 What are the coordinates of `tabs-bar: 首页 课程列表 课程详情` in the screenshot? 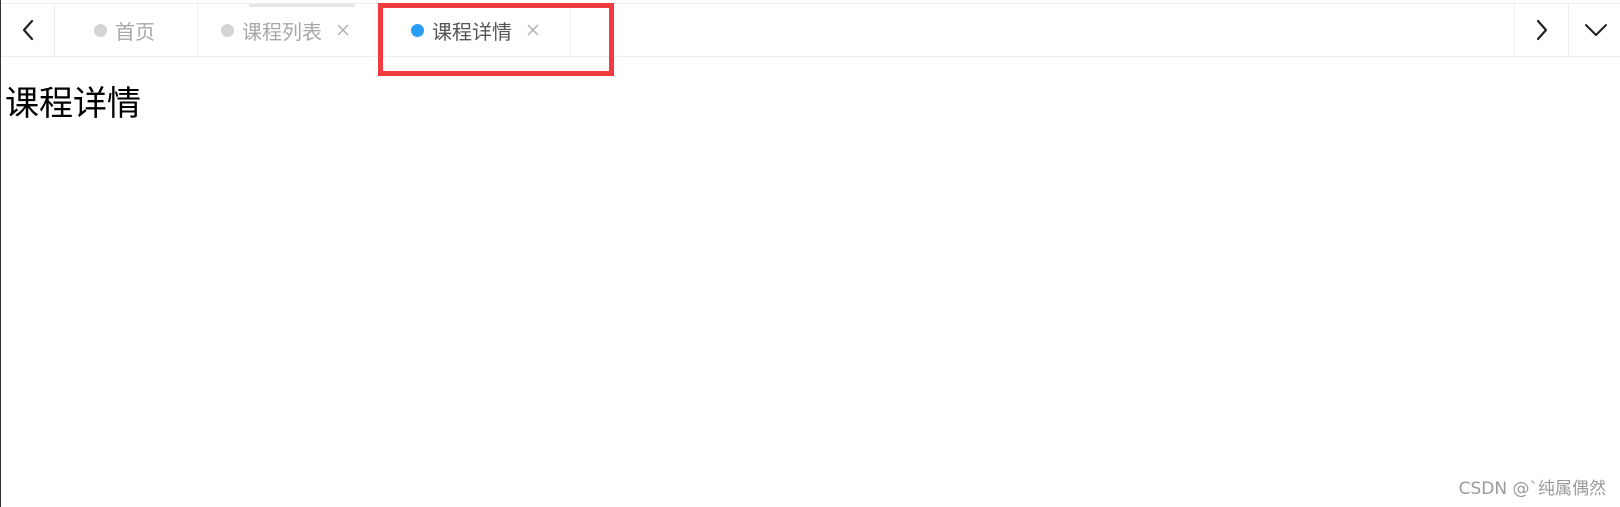 It's located at (810, 30).